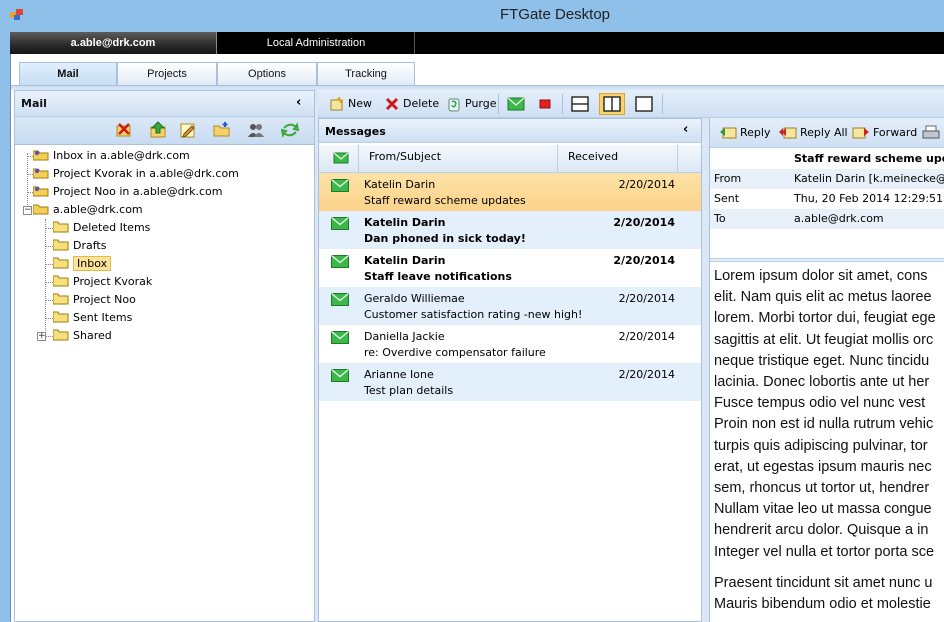  What do you see at coordinates (409, 390) in the screenshot?
I see `message-subject: Test plan details` at bounding box center [409, 390].